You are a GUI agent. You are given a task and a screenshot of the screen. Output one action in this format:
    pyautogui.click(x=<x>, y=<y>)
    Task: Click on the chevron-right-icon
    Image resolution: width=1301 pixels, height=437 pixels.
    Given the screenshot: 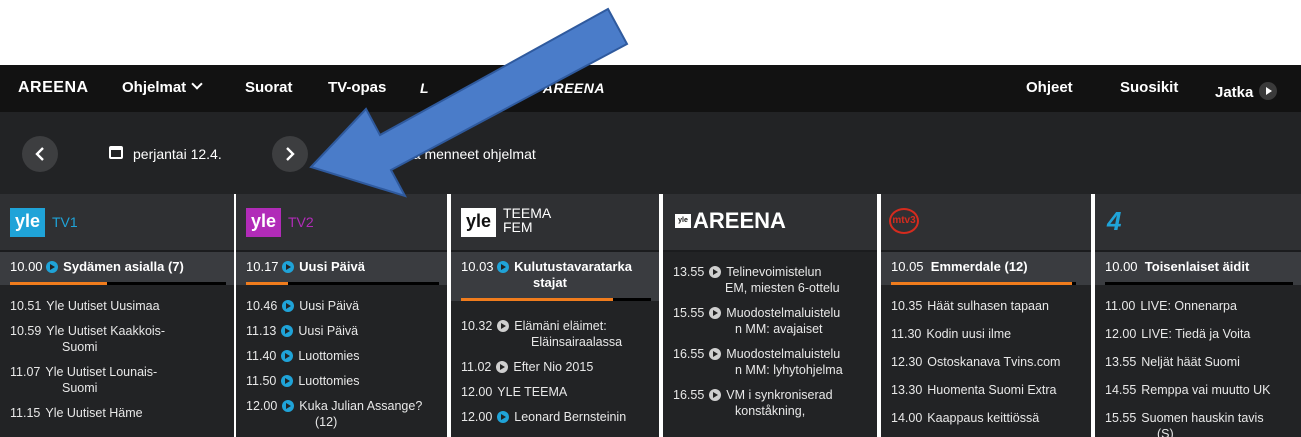 What is the action you would take?
    pyautogui.click(x=290, y=154)
    